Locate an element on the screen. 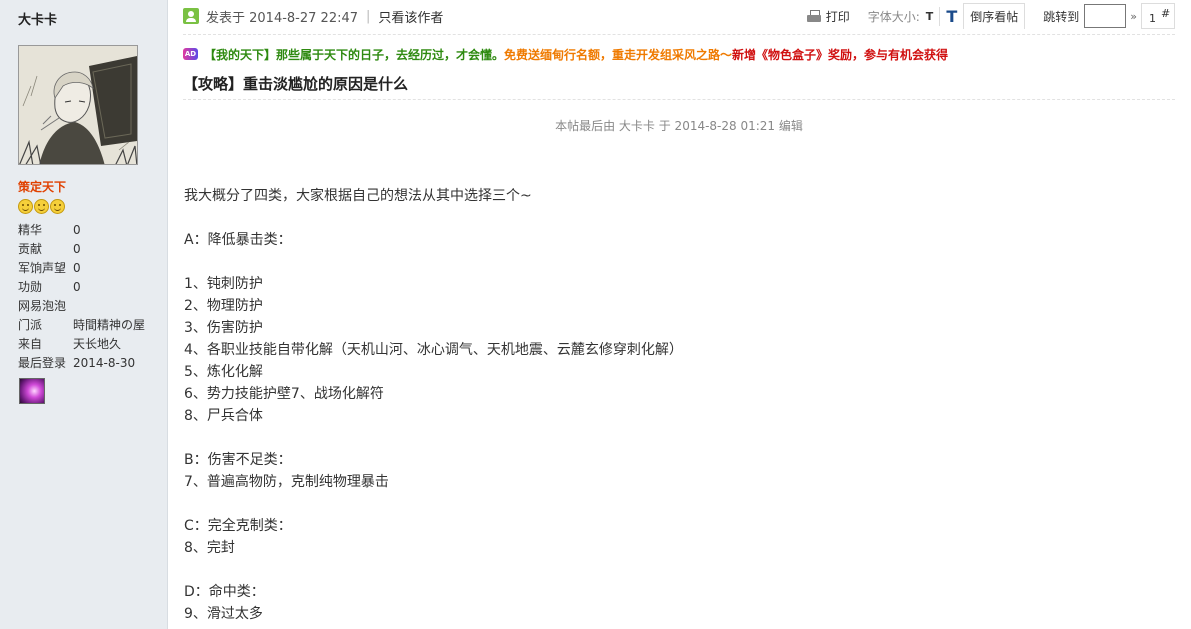 The height and width of the screenshot is (629, 1191). content-line: C：完全克制类： is located at coordinates (238, 526).